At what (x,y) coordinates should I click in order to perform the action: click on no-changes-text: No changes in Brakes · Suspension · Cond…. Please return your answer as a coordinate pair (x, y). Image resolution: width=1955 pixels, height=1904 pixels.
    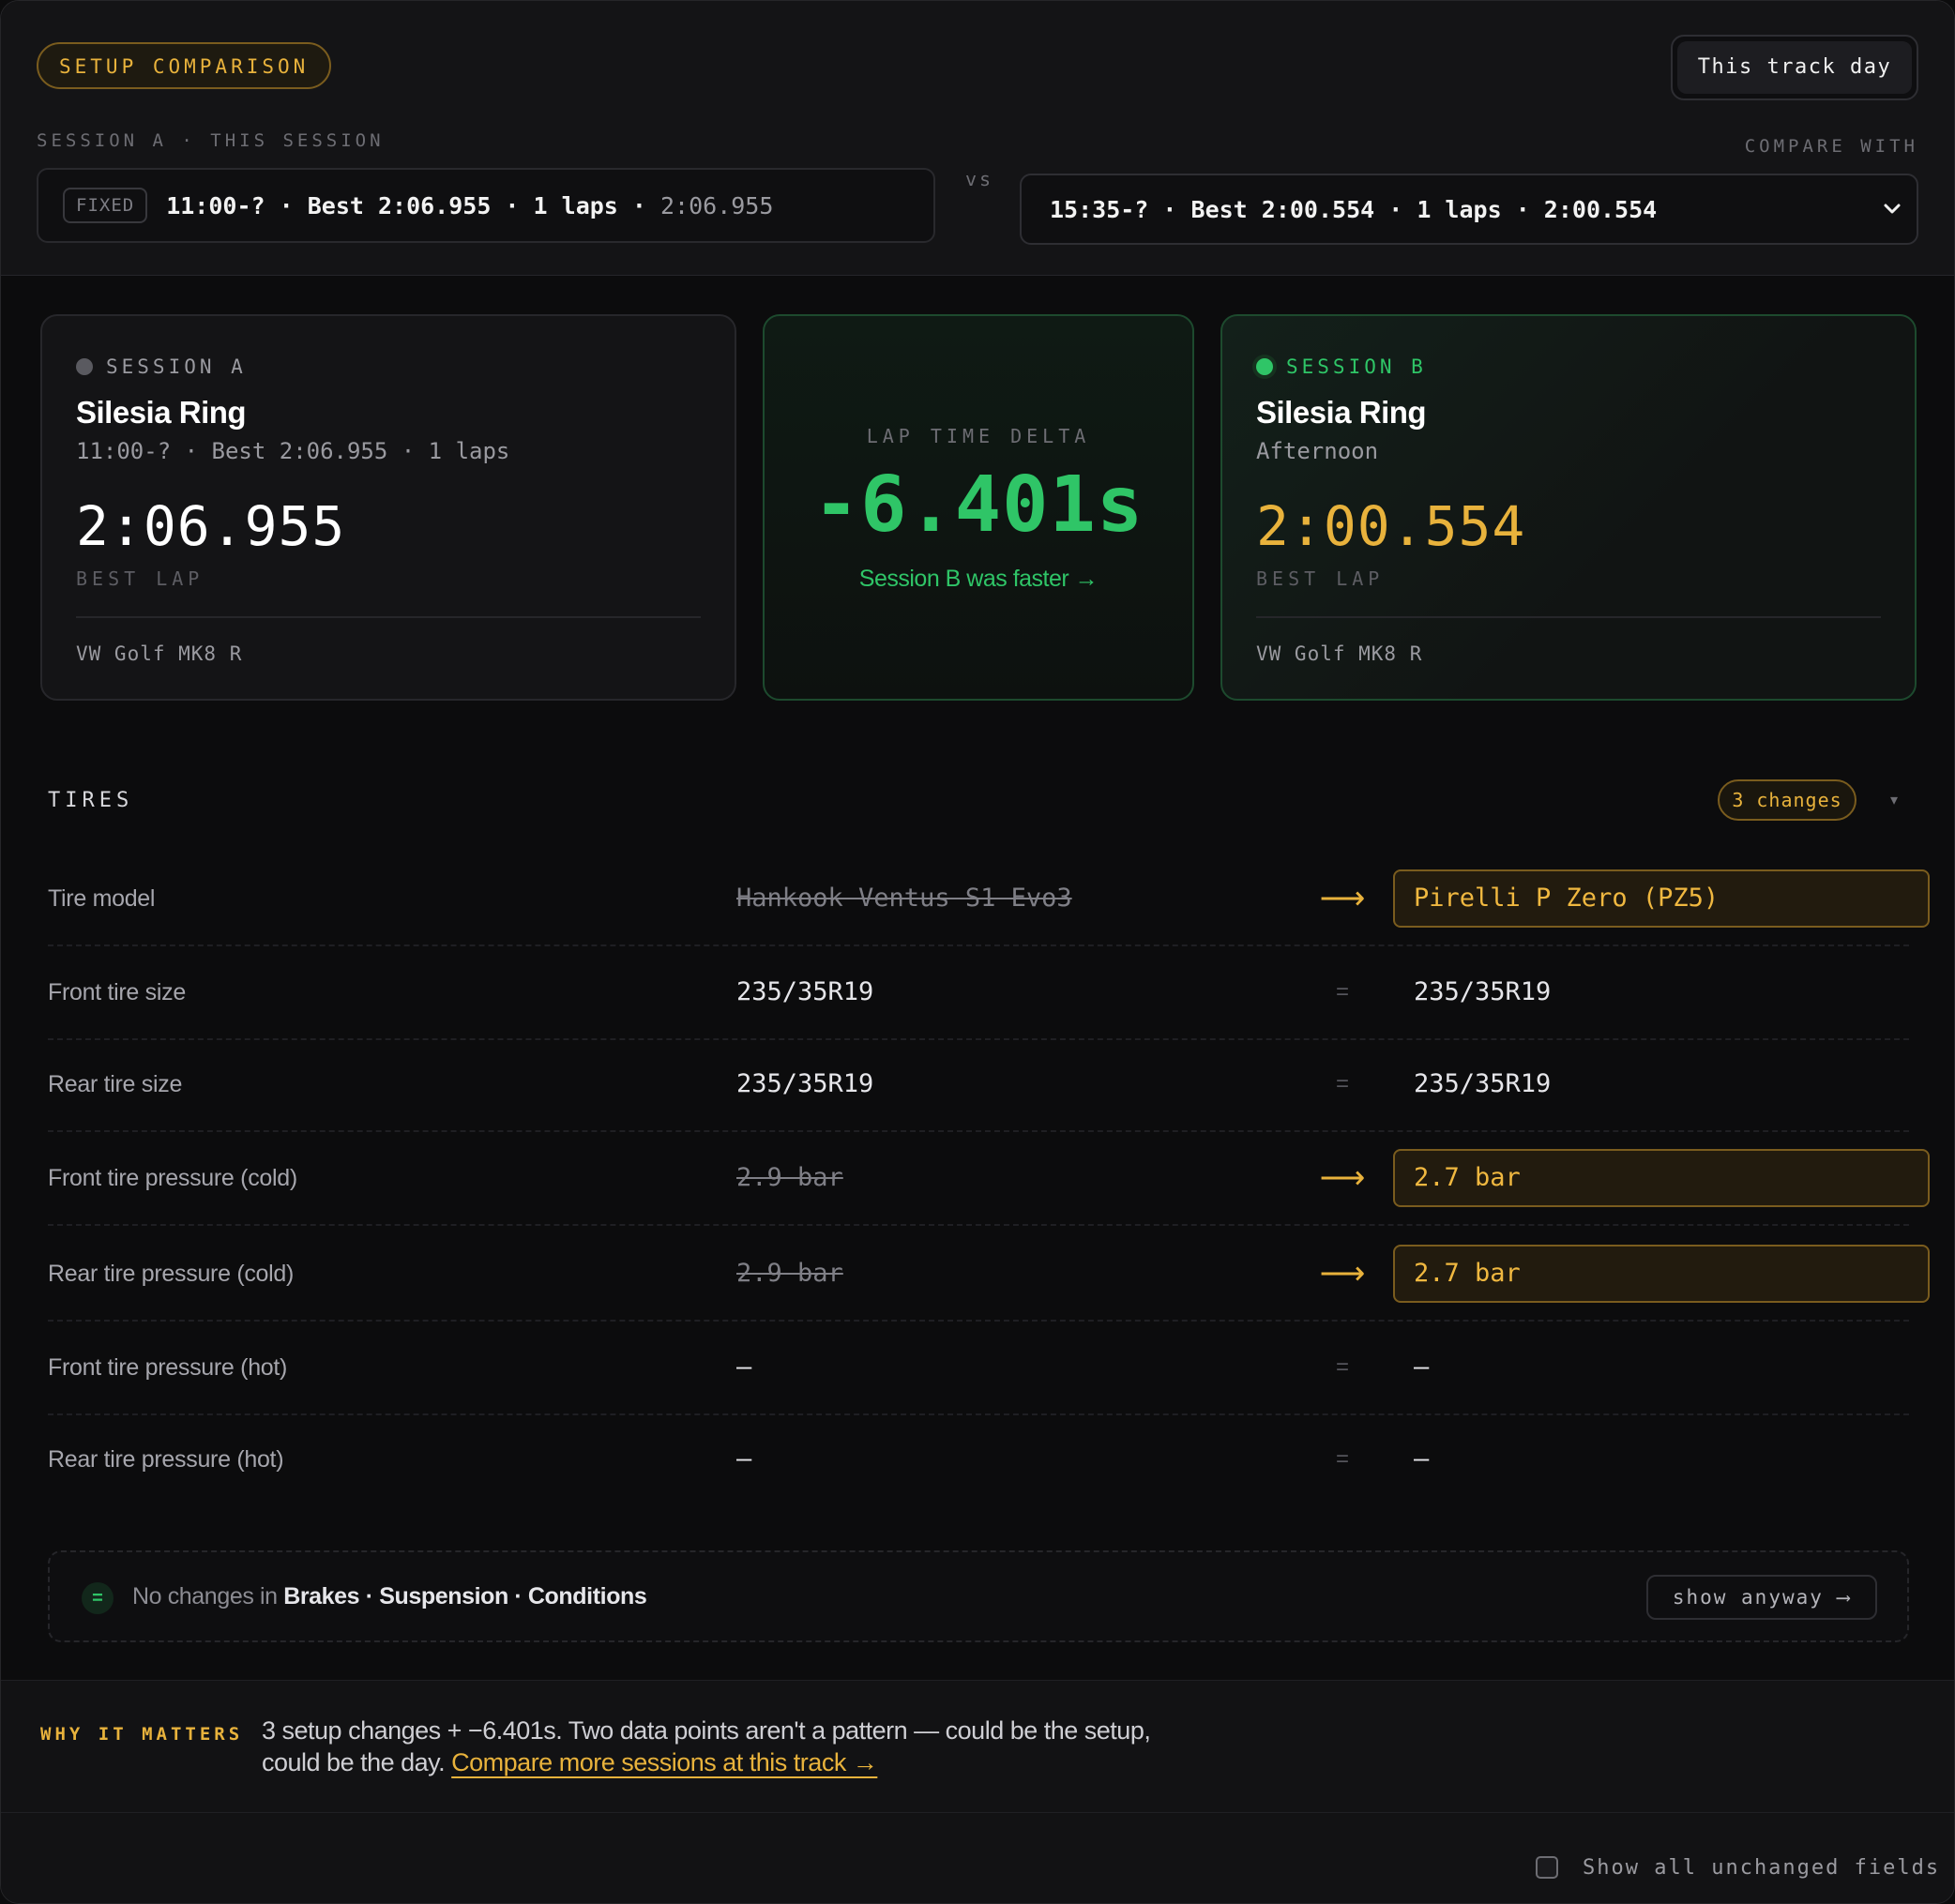
    Looking at the image, I should click on (389, 1596).